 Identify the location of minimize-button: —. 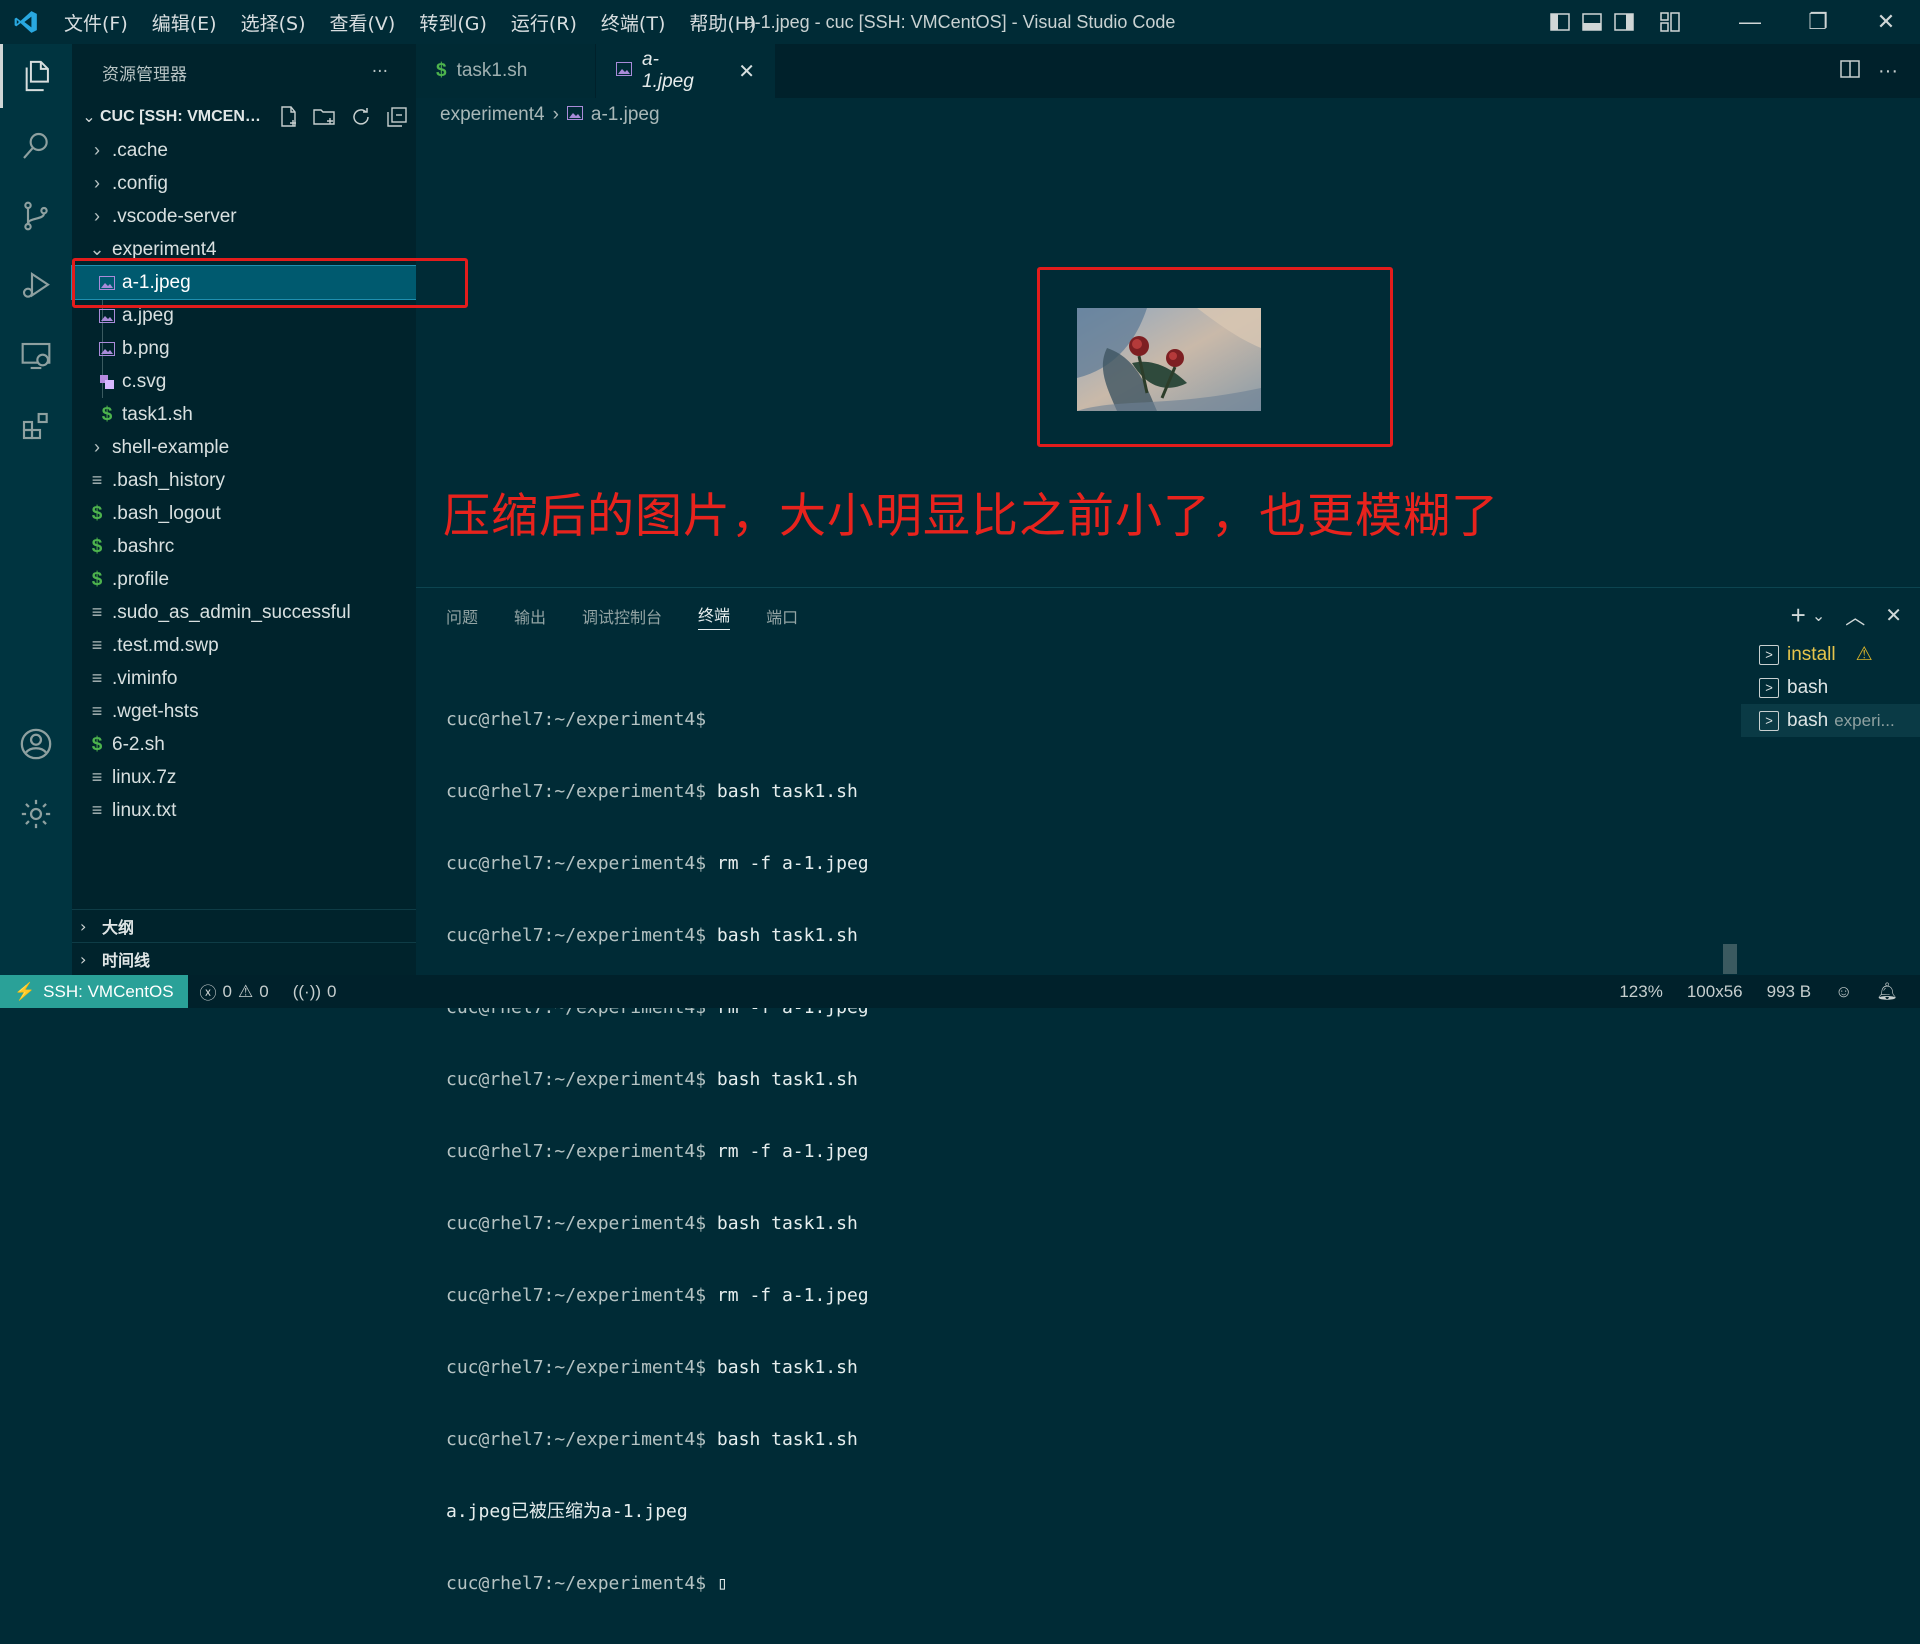
(1750, 22).